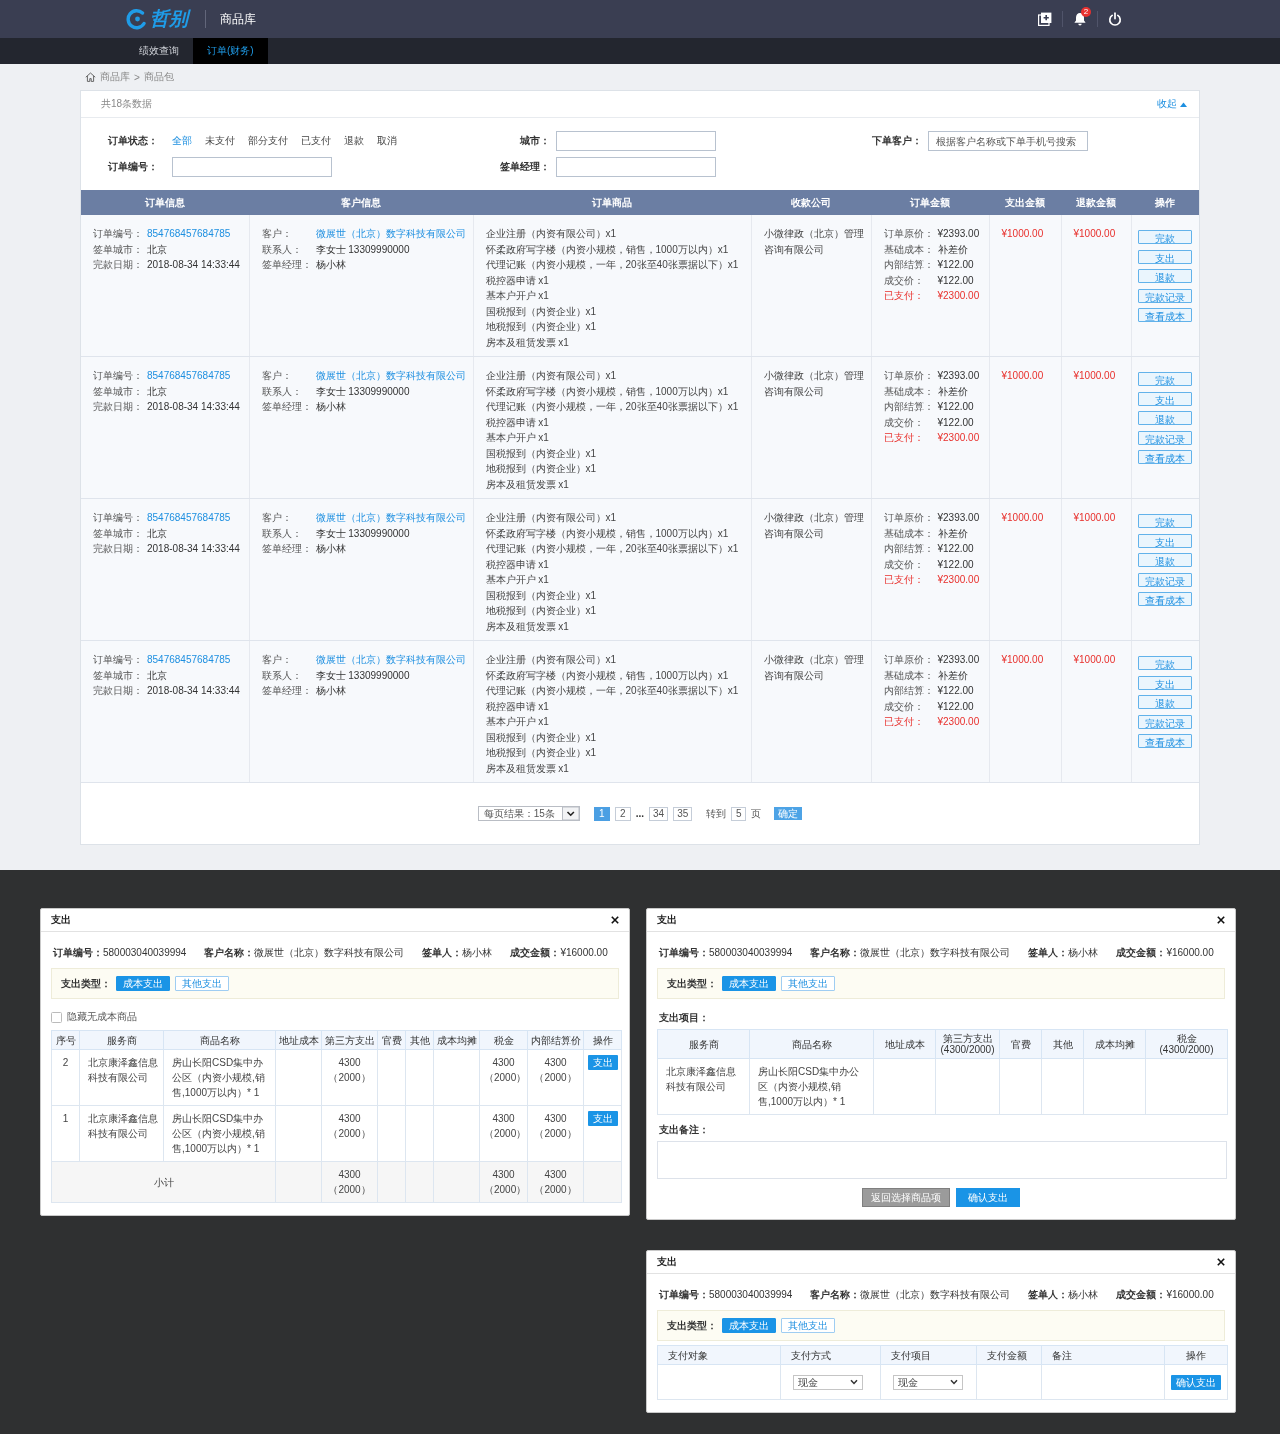  What do you see at coordinates (928, 1382) in the screenshot?
I see `payment-item-select: 现金` at bounding box center [928, 1382].